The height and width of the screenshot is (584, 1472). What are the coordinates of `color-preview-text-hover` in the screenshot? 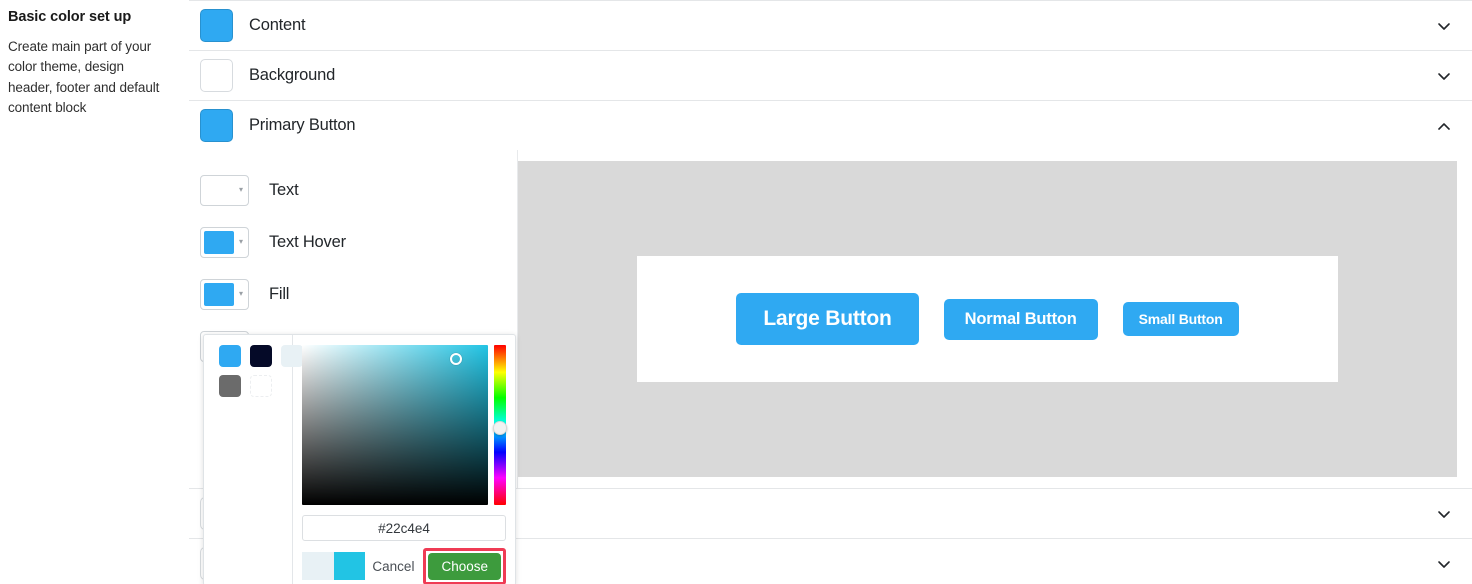 It's located at (219, 242).